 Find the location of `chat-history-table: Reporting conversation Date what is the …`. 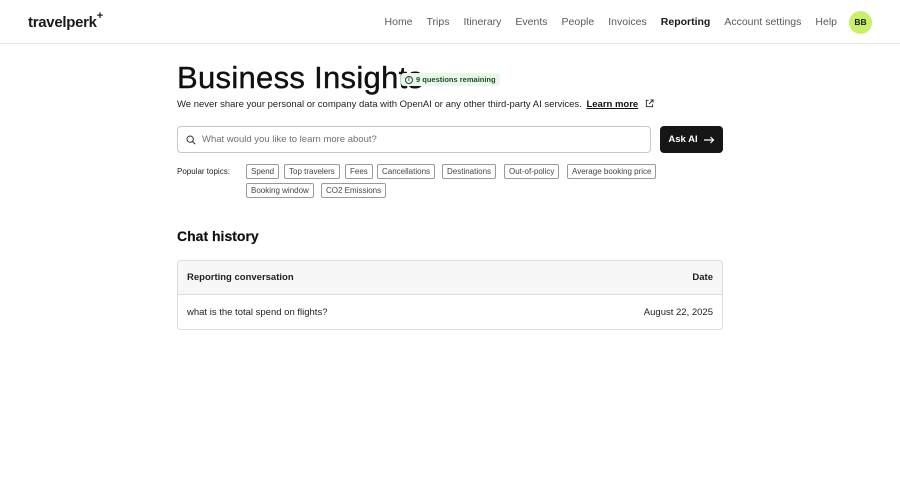

chat-history-table: Reporting conversation Date what is the … is located at coordinates (450, 295).